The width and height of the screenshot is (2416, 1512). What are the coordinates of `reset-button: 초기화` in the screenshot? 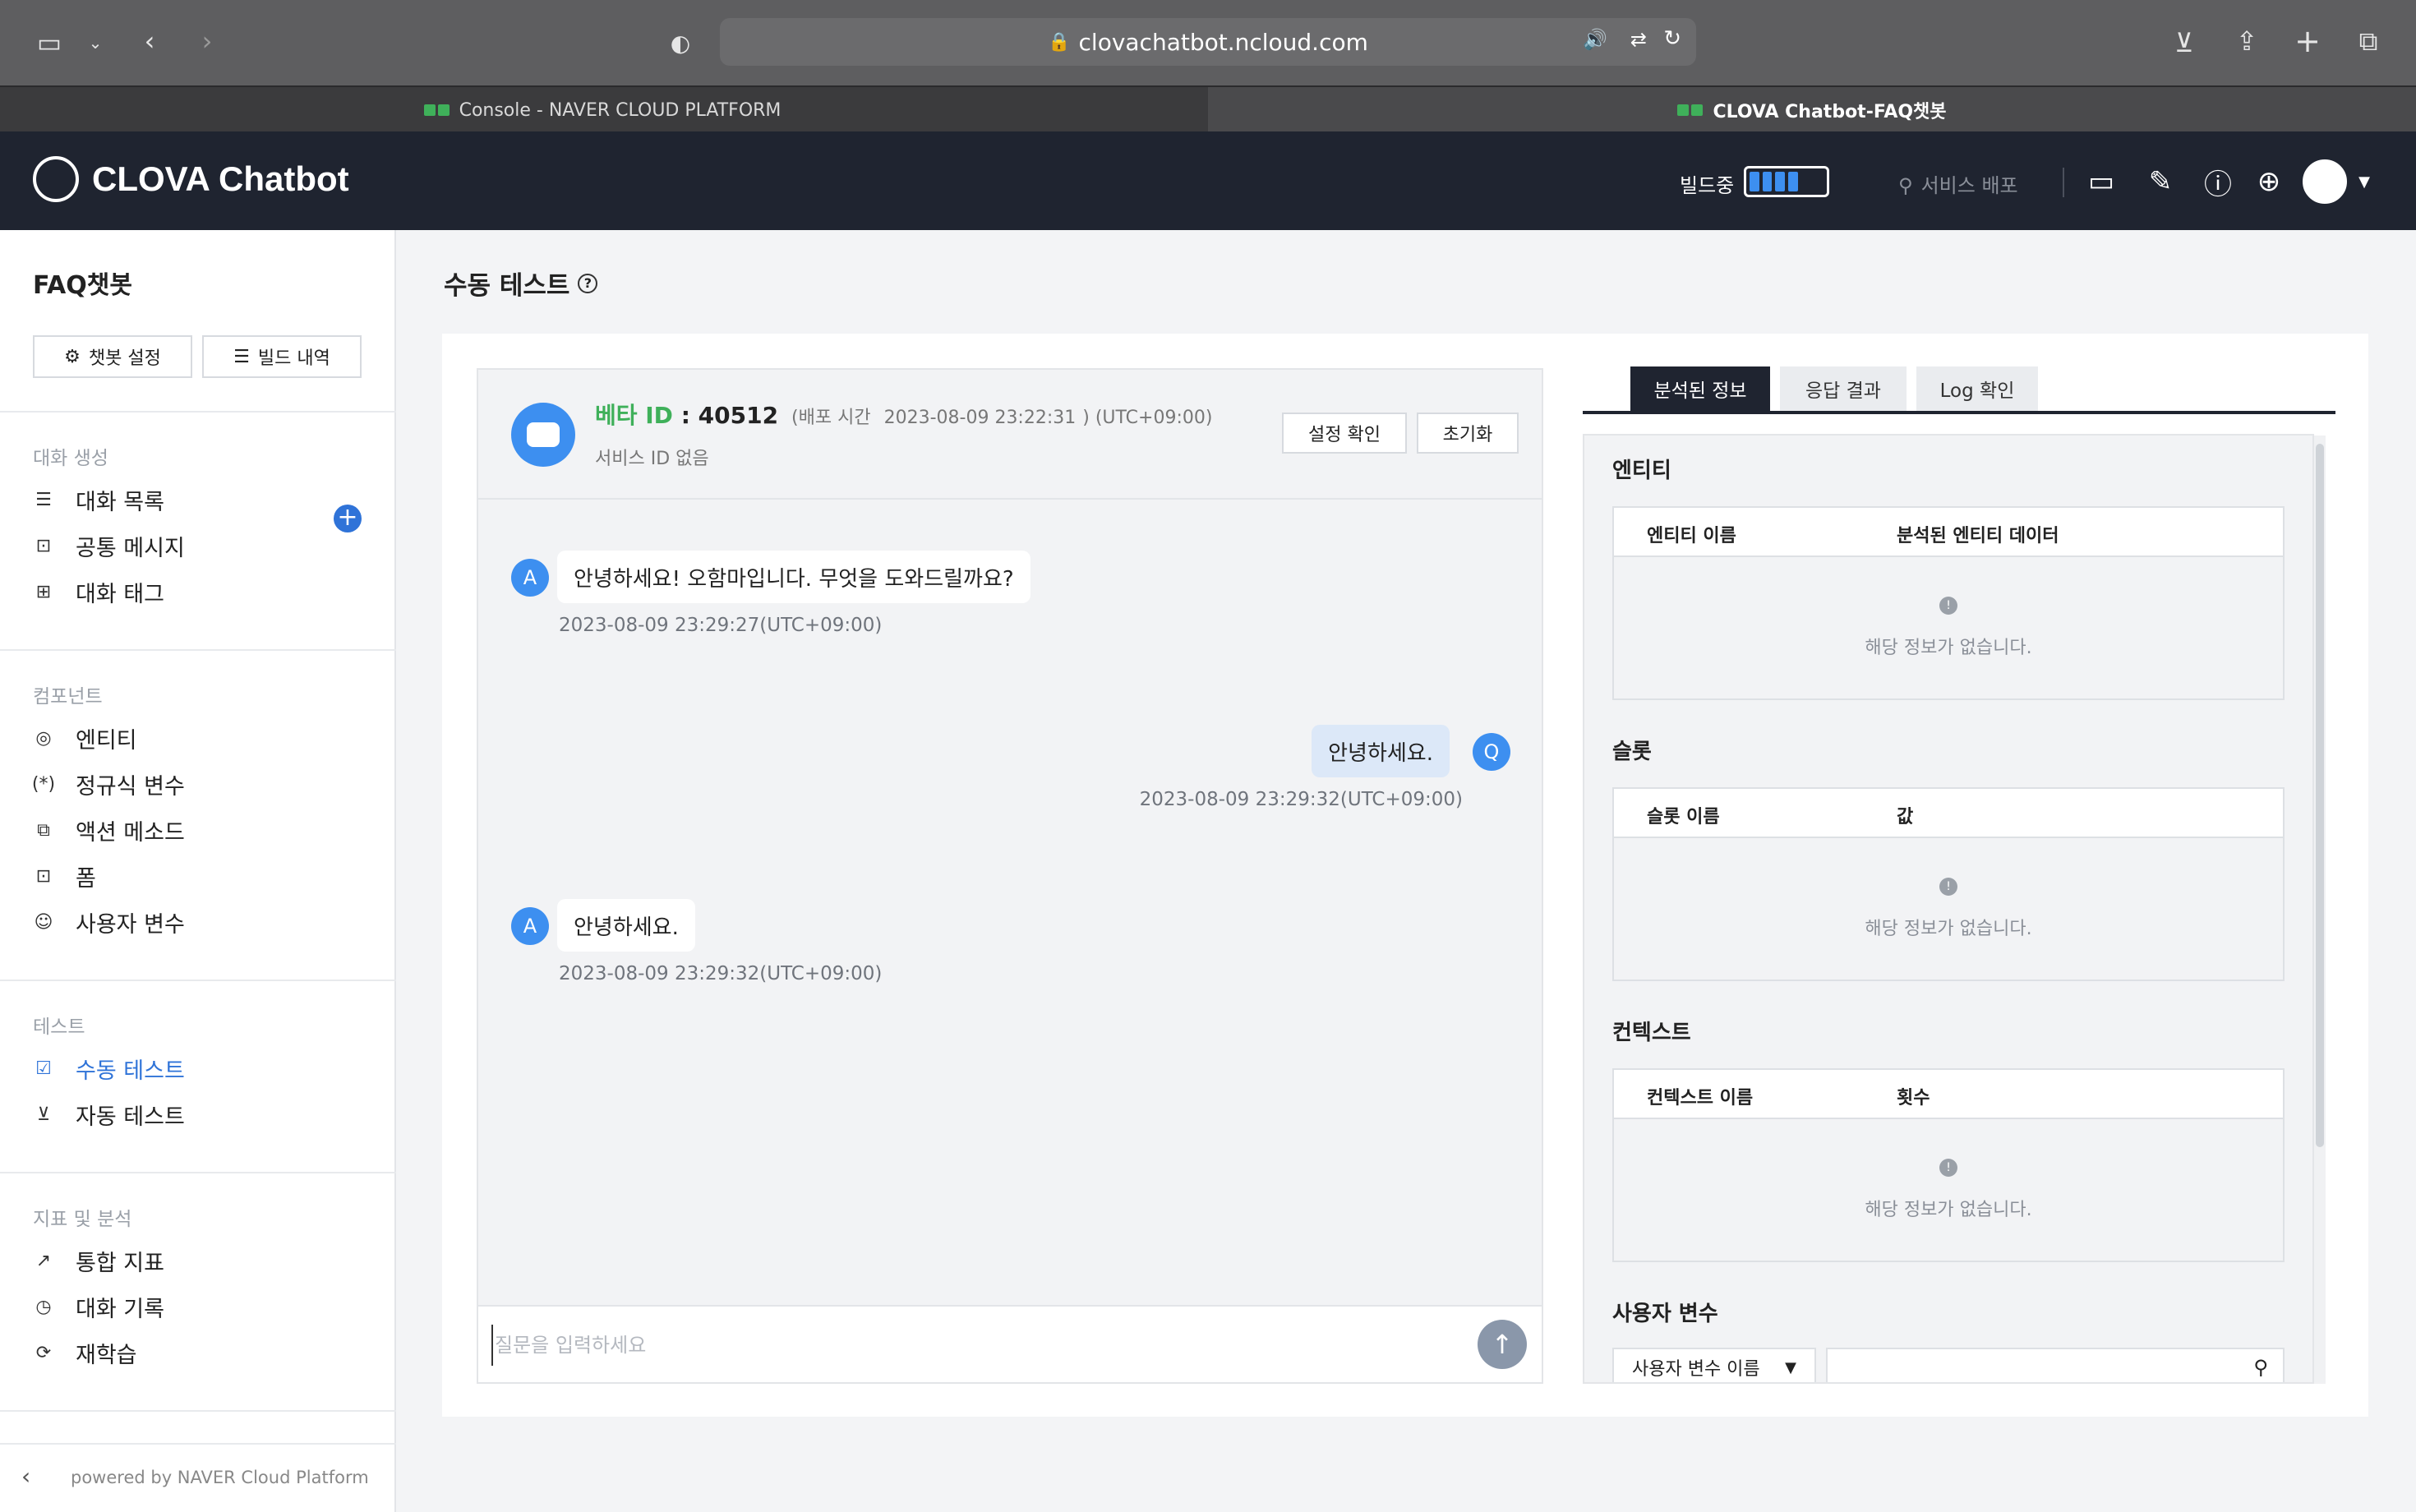 It's located at (1468, 433).